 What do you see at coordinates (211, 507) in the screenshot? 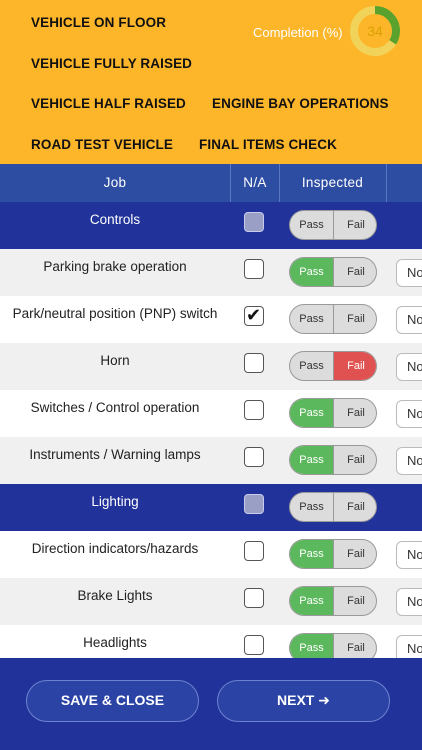
I see `section-row: Lighting Pass Fail` at bounding box center [211, 507].